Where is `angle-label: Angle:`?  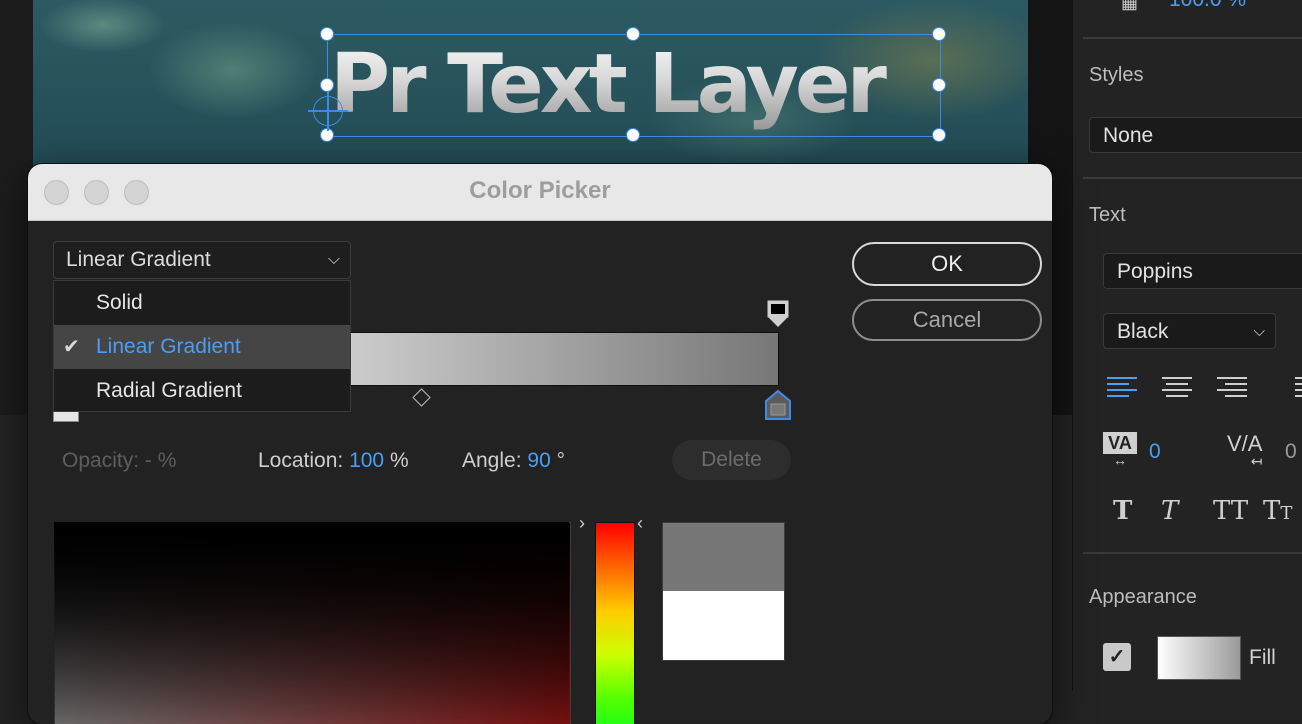
angle-label: Angle: is located at coordinates (492, 460).